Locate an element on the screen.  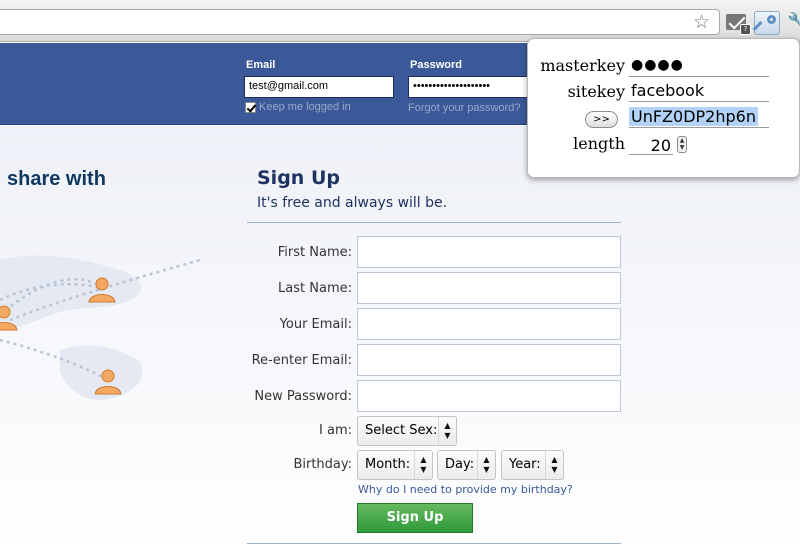
generated-password-field: UnFZ0DP2hp6n is located at coordinates (699, 117).